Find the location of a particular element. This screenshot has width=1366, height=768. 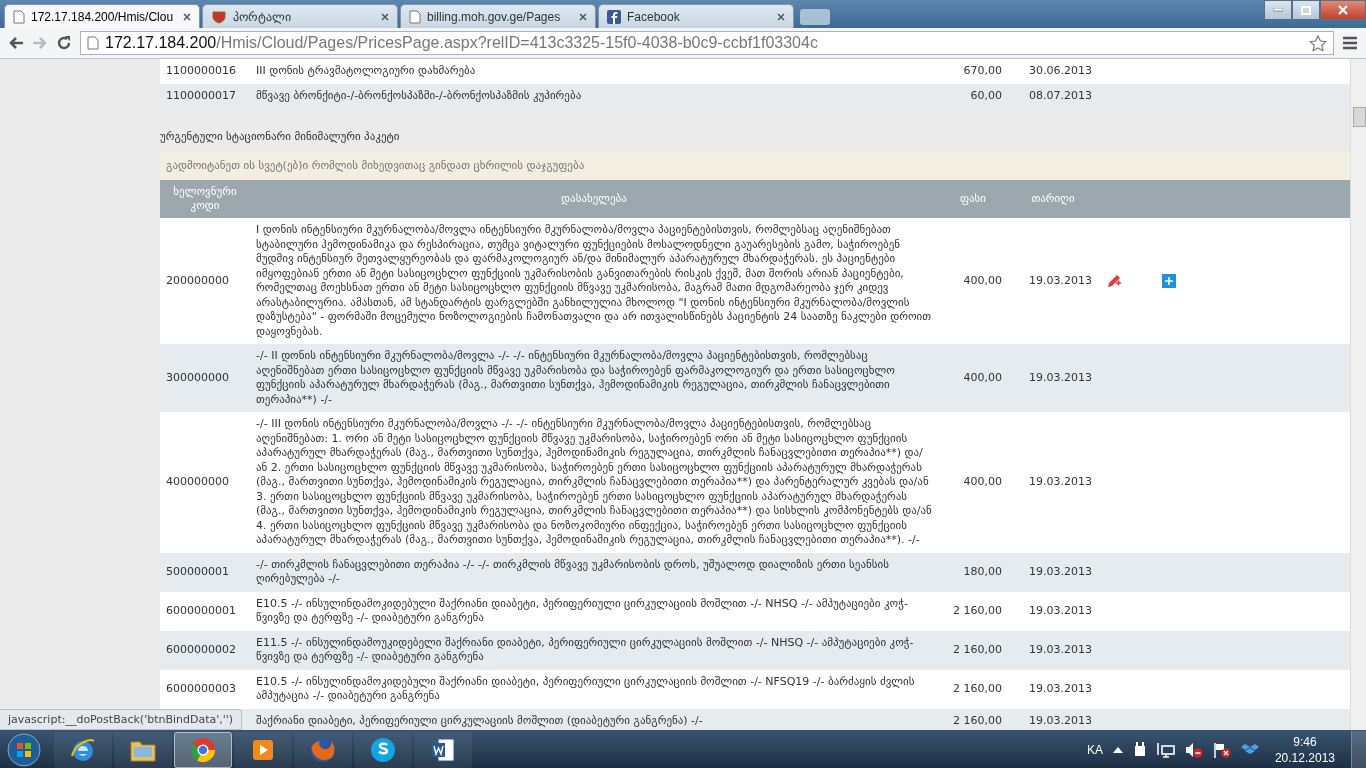

skype-icon is located at coordinates (383, 749).